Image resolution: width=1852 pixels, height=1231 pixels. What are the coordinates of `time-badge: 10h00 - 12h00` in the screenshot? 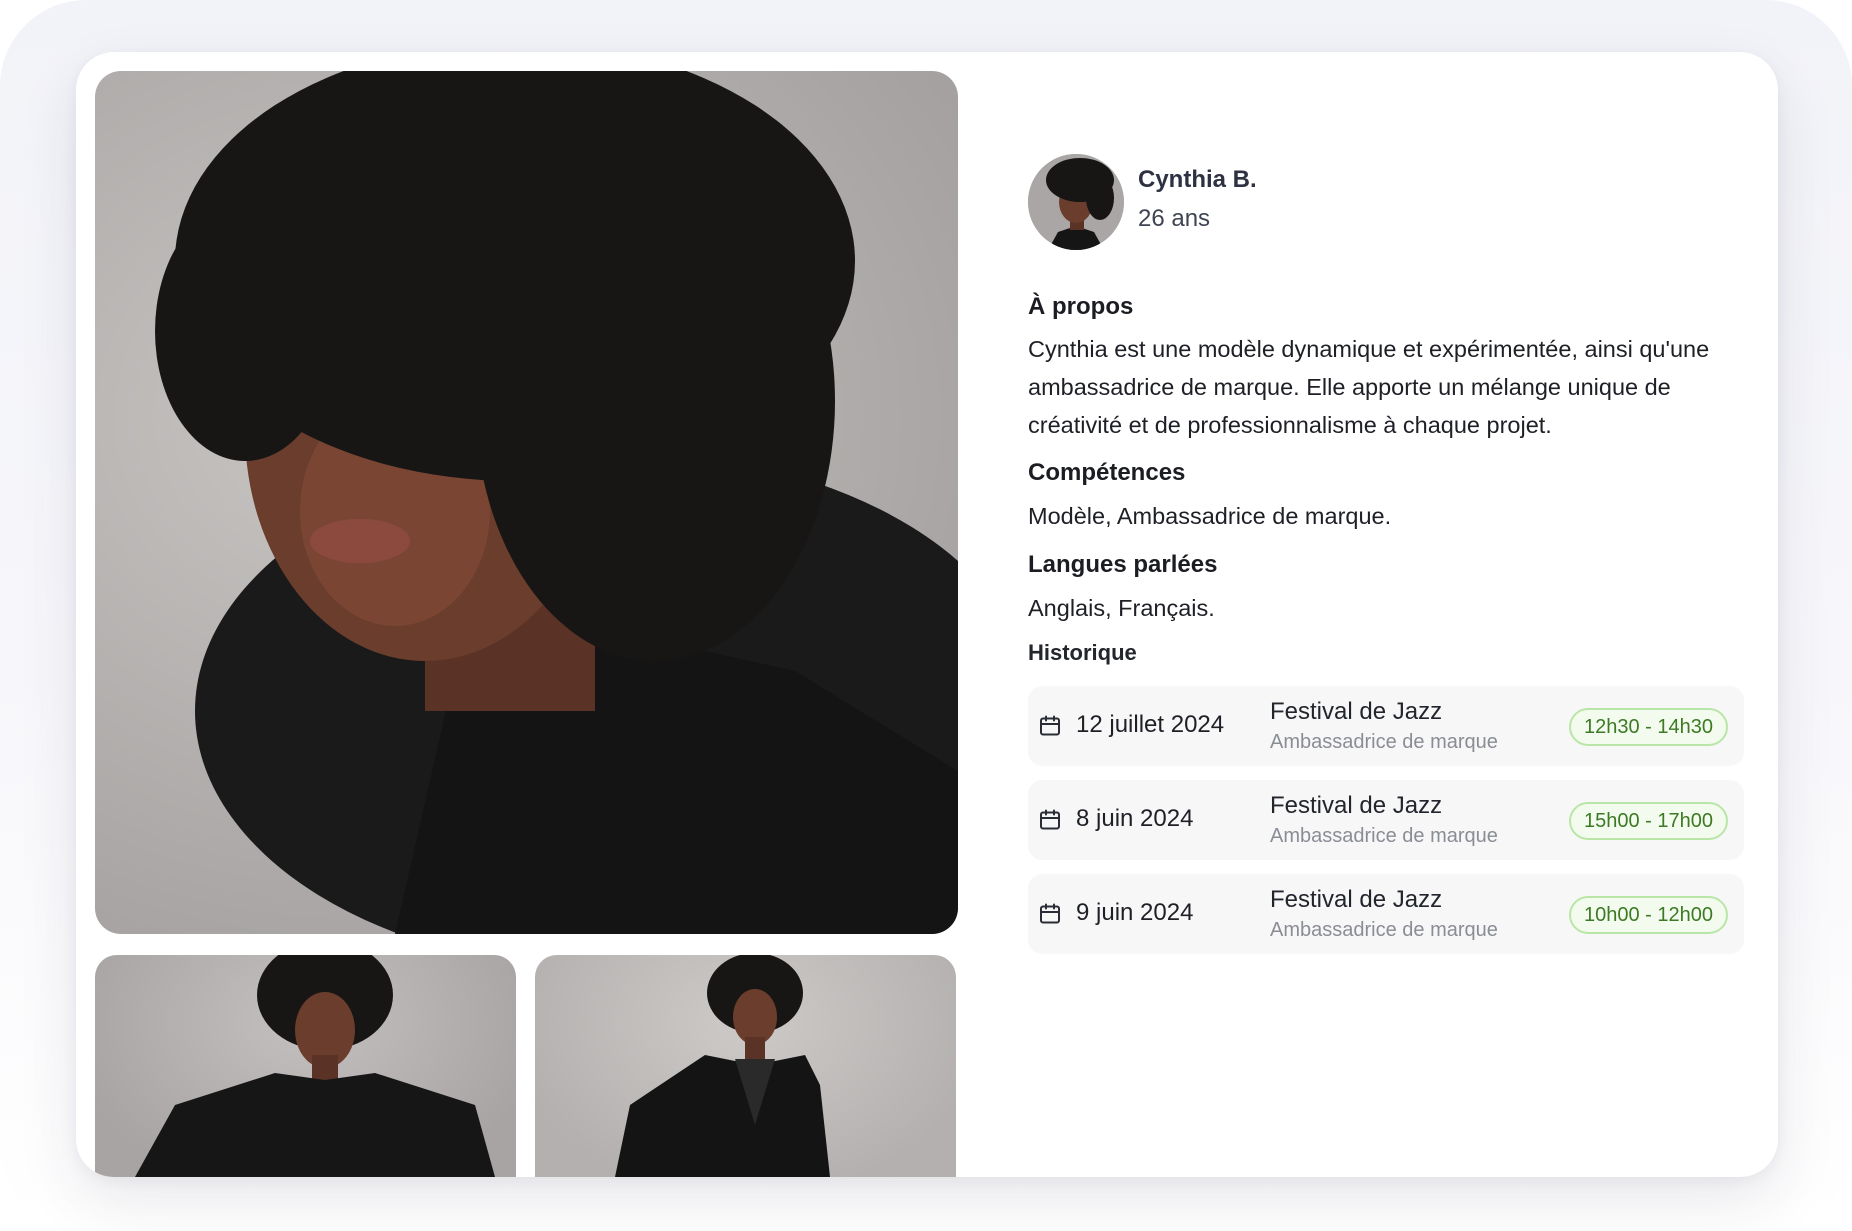 It's located at (1648, 915).